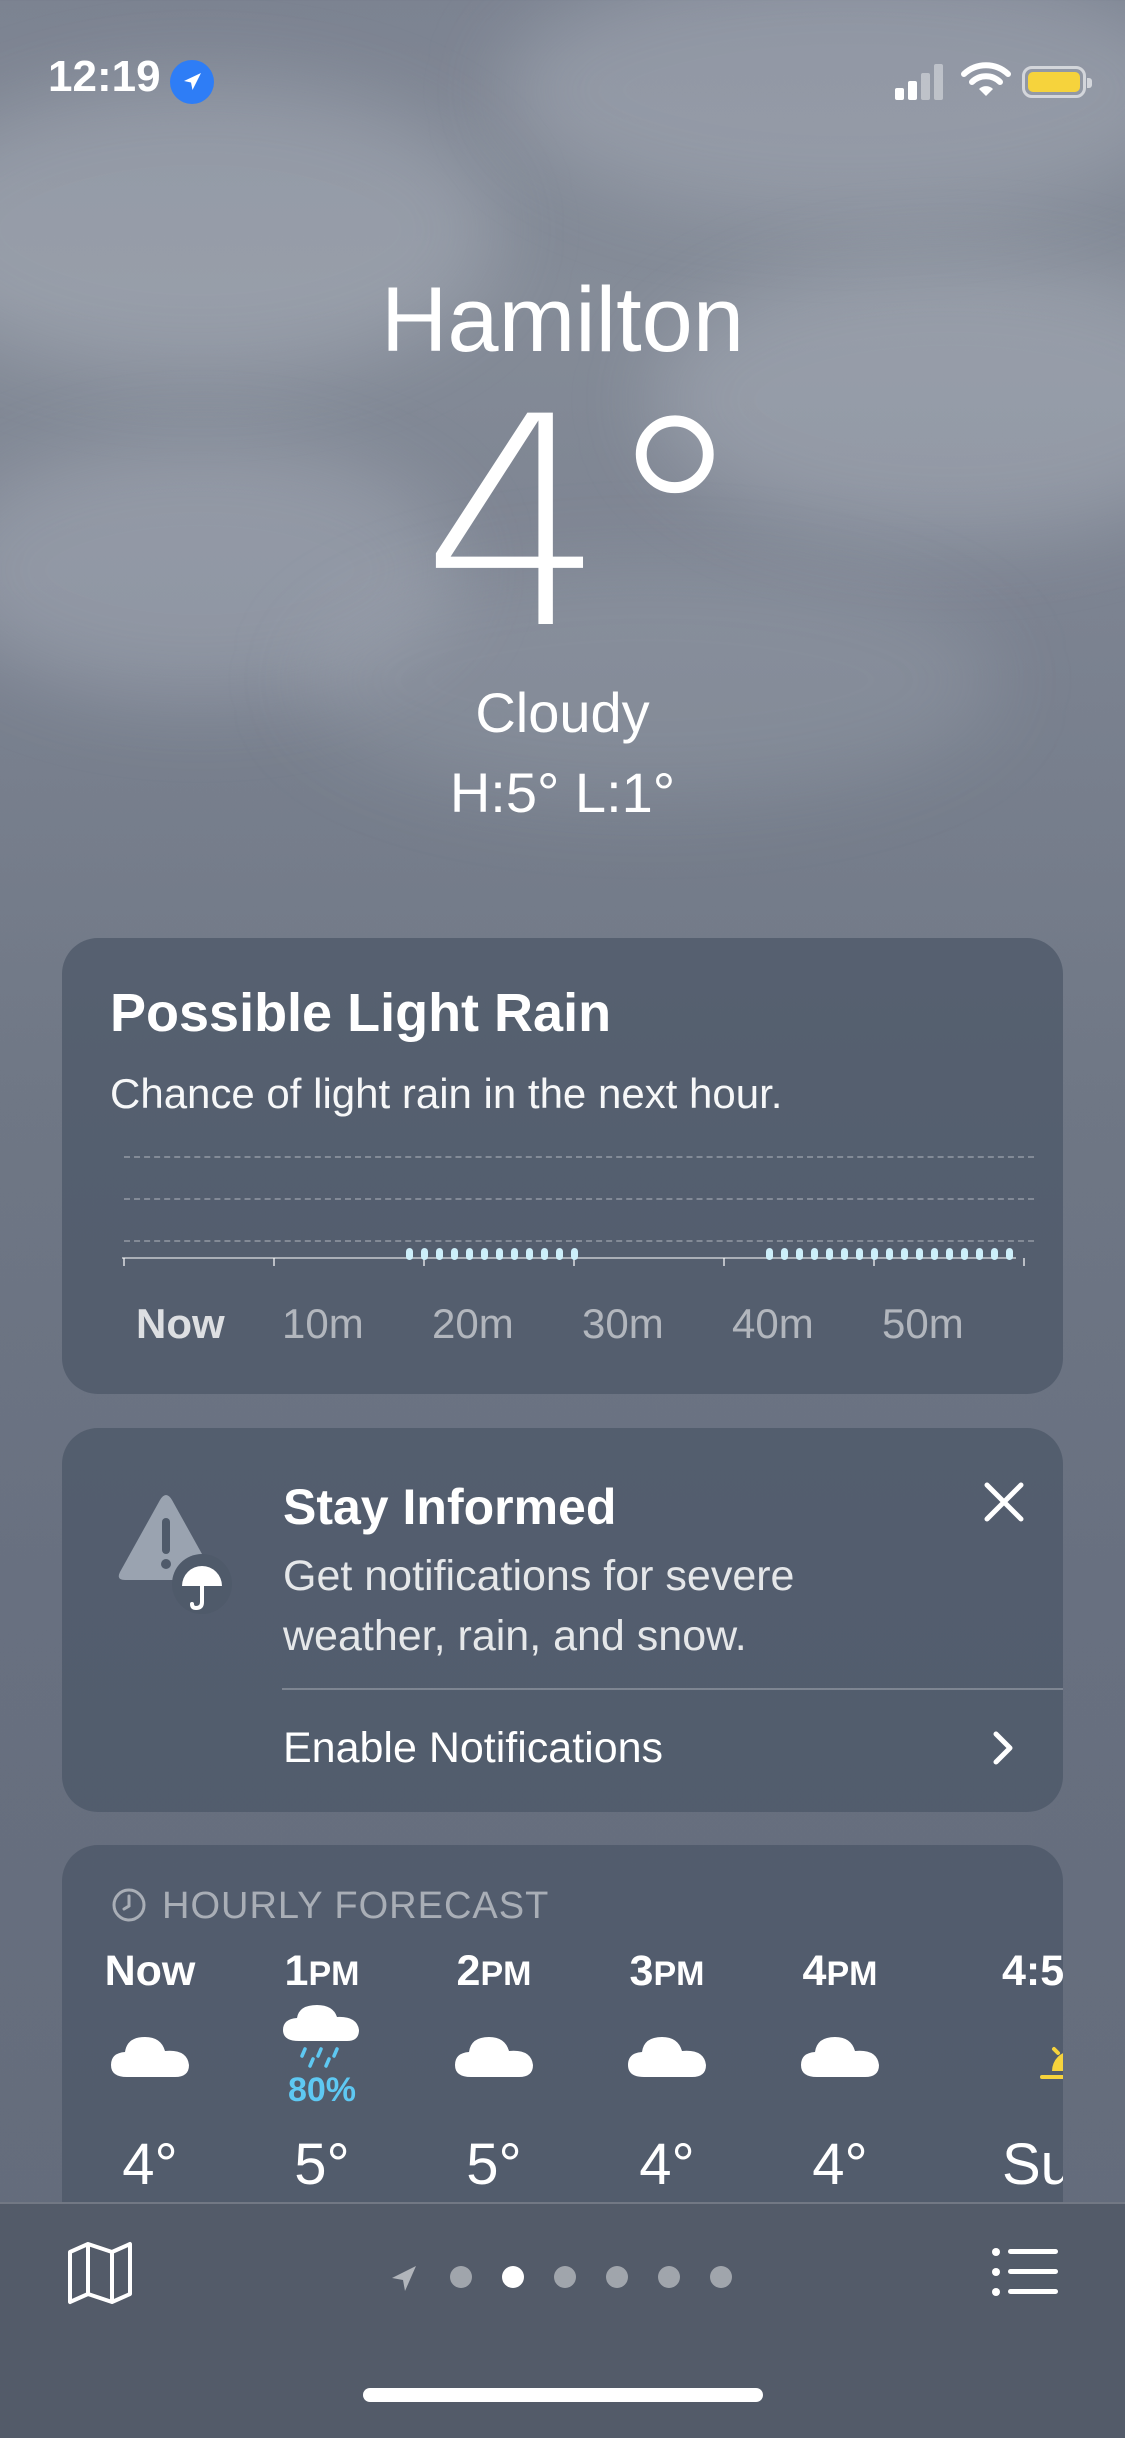 Image resolution: width=1125 pixels, height=2438 pixels. What do you see at coordinates (450, 1507) in the screenshot?
I see `notification-title: Stay Informed` at bounding box center [450, 1507].